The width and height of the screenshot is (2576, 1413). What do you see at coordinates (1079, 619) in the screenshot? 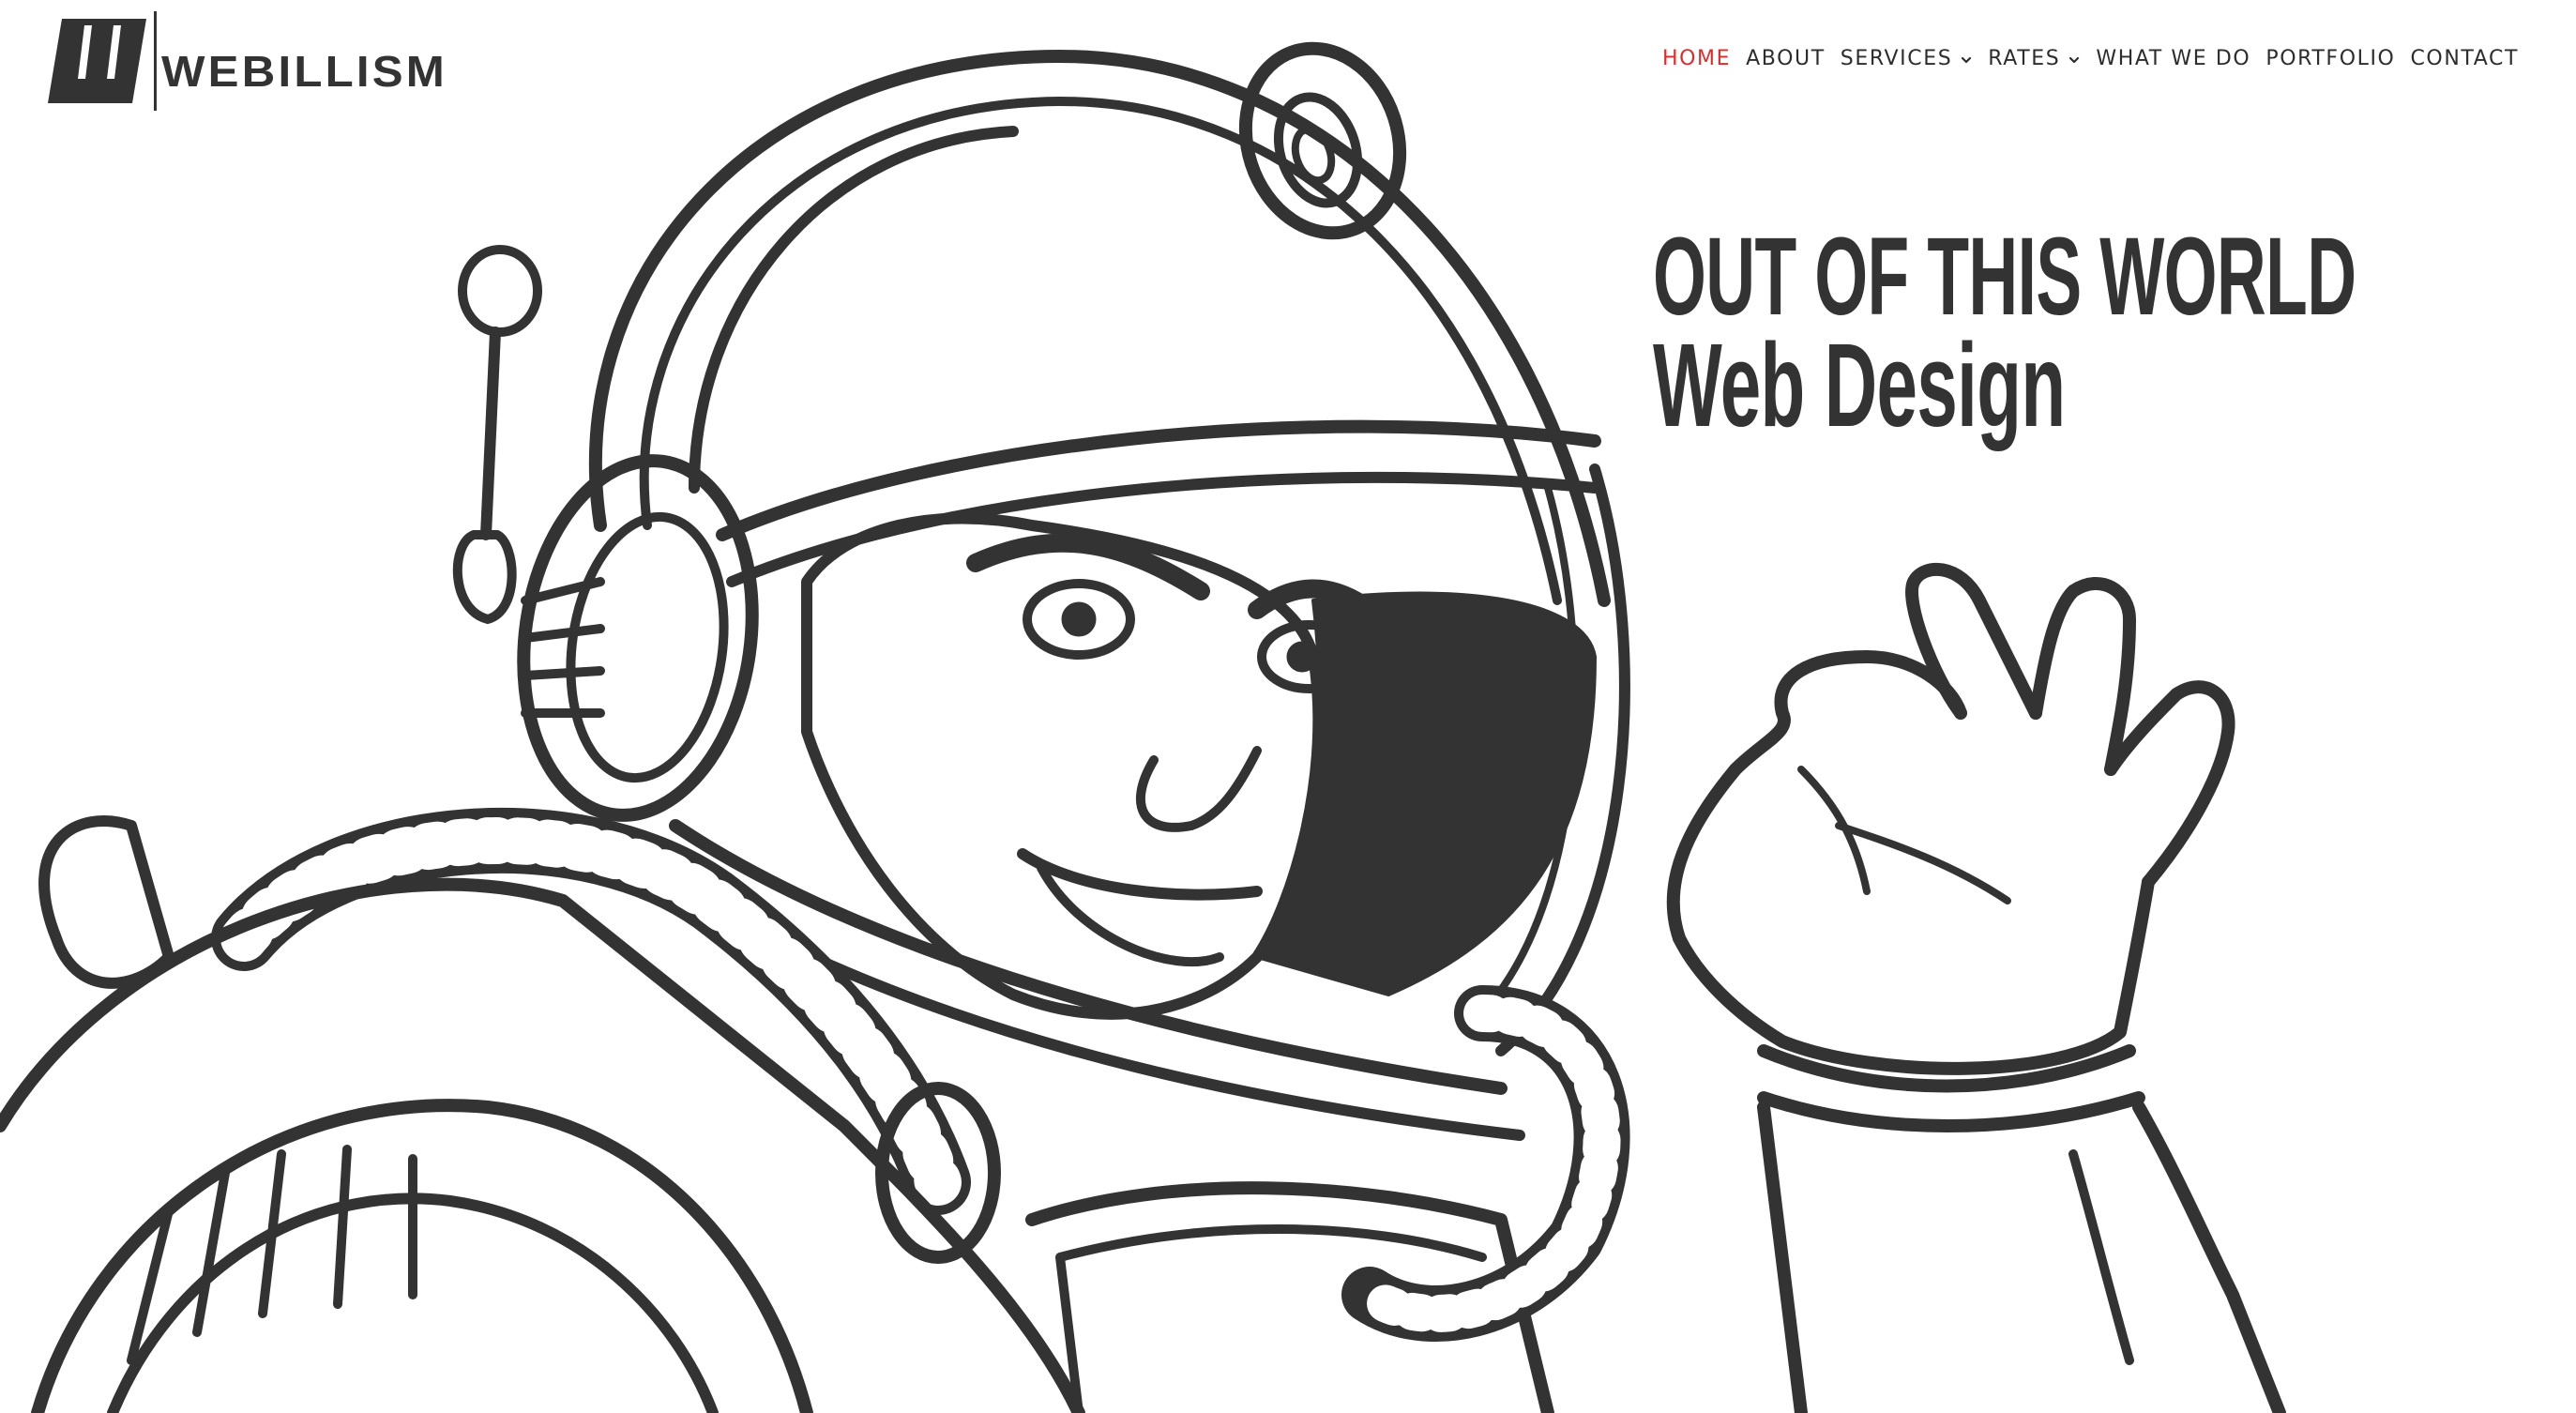
I see `left-eye` at bounding box center [1079, 619].